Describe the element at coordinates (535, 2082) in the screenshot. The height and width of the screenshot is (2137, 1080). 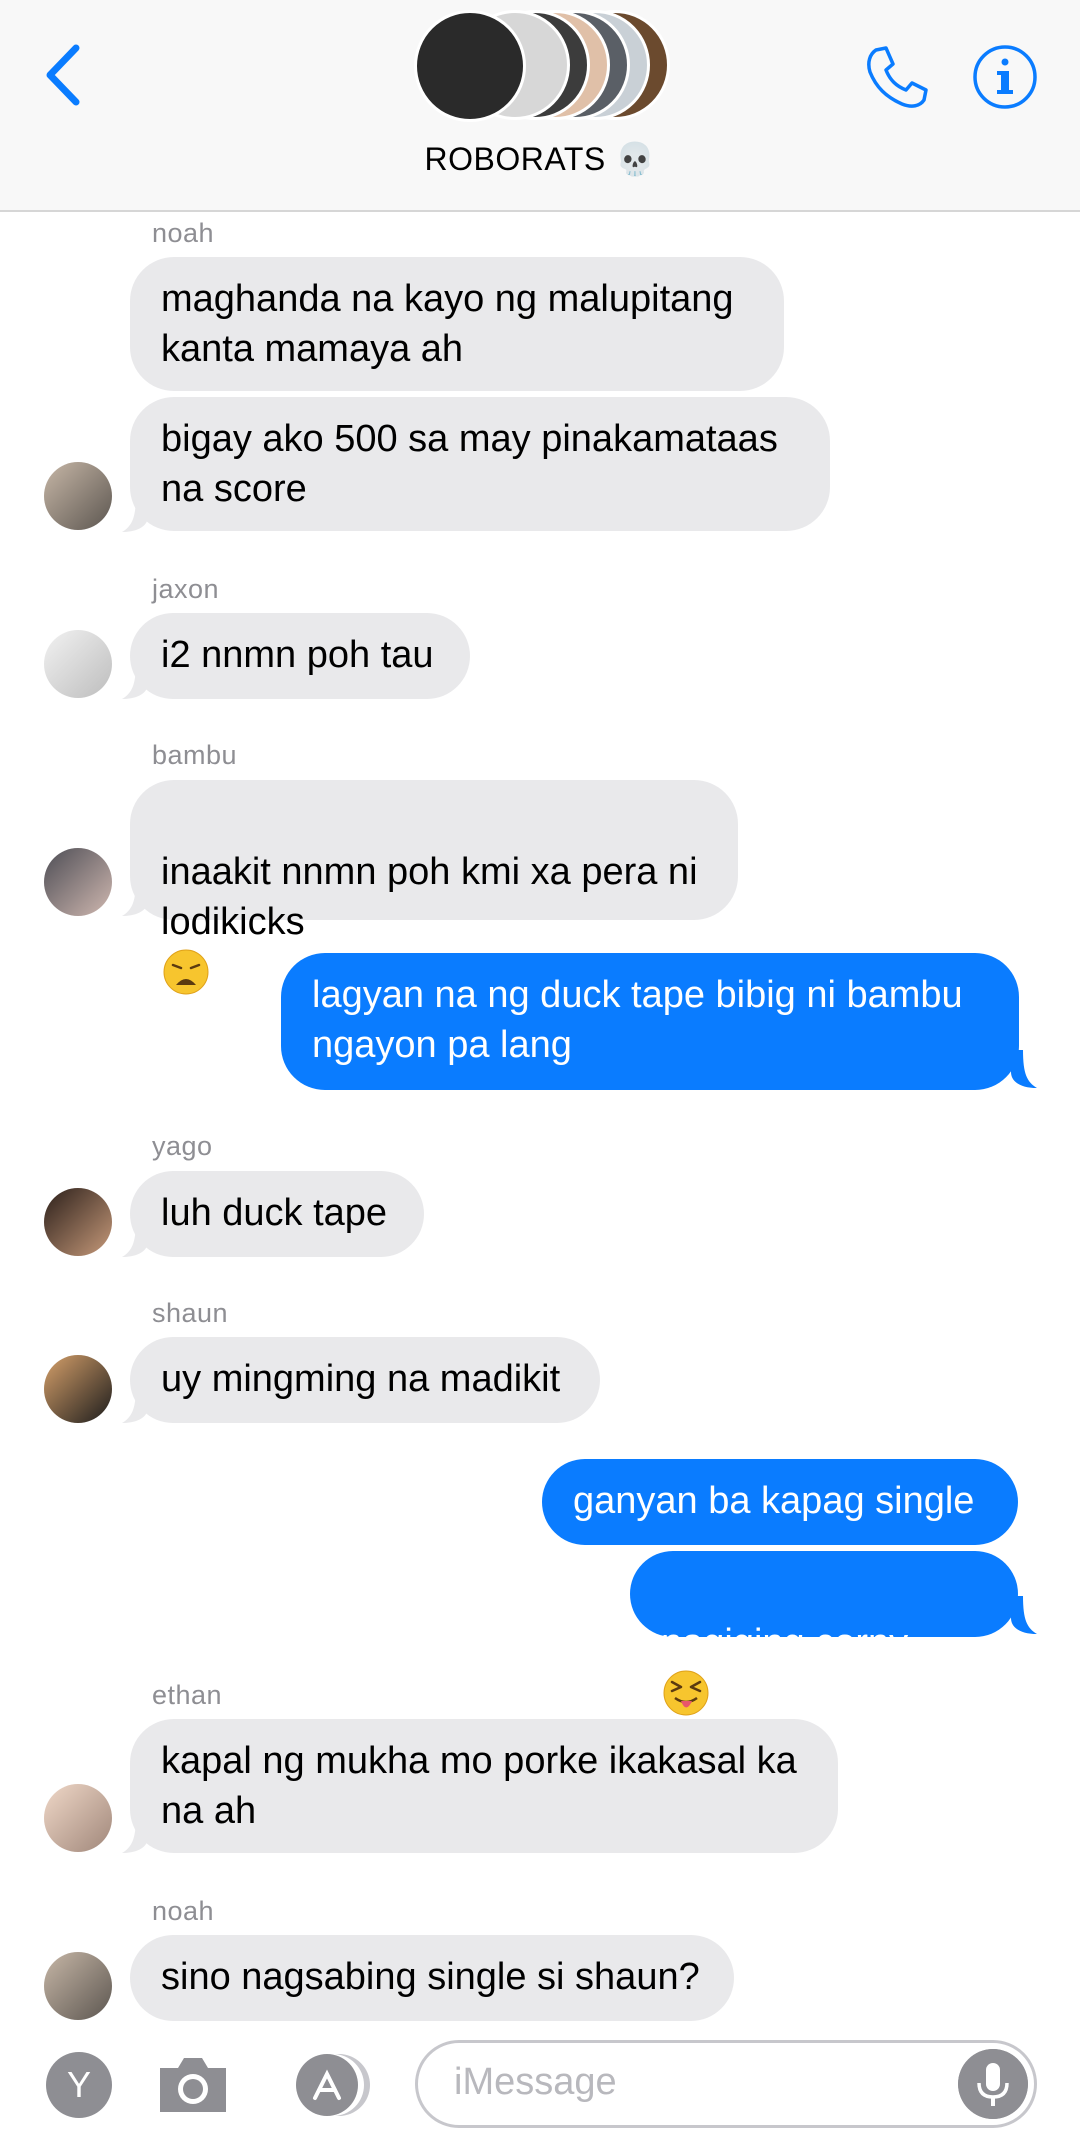
I see `message-input-placeholder: iMessage` at that location.